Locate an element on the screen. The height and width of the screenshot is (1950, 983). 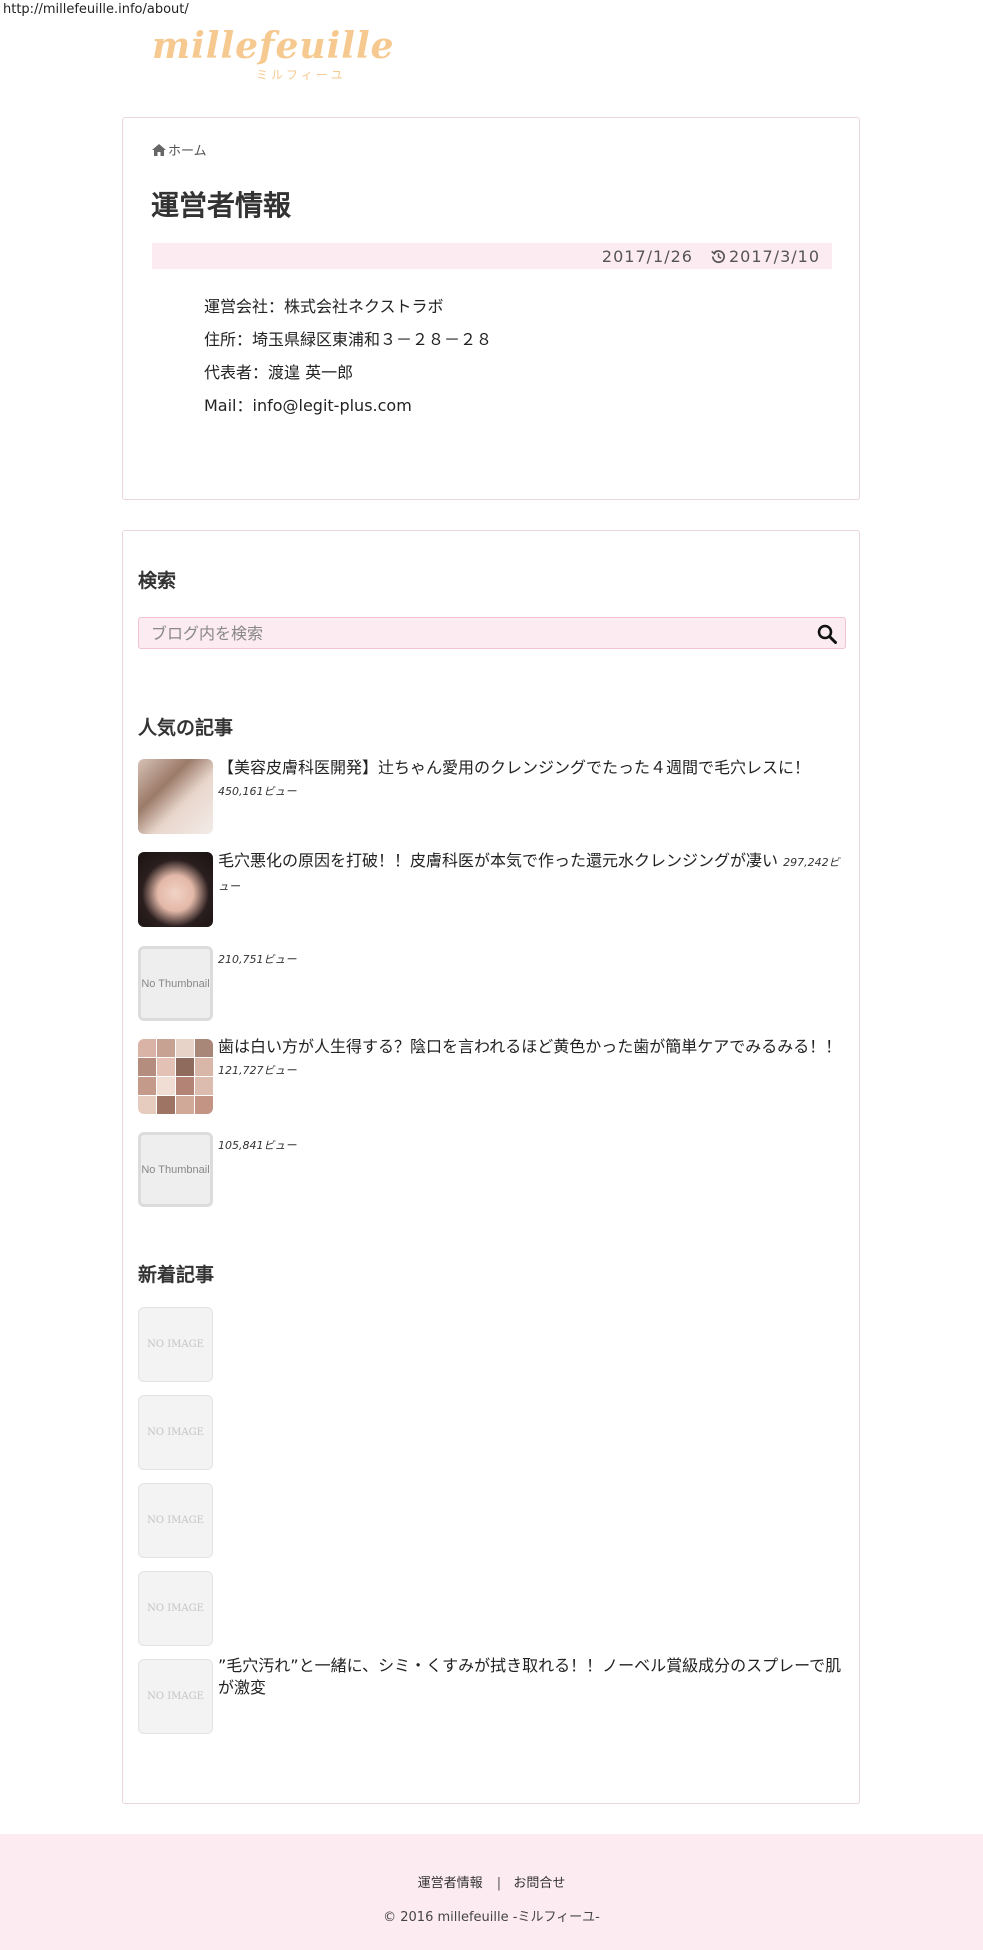
breadcrumb-home-link: ホーム is located at coordinates (187, 149).